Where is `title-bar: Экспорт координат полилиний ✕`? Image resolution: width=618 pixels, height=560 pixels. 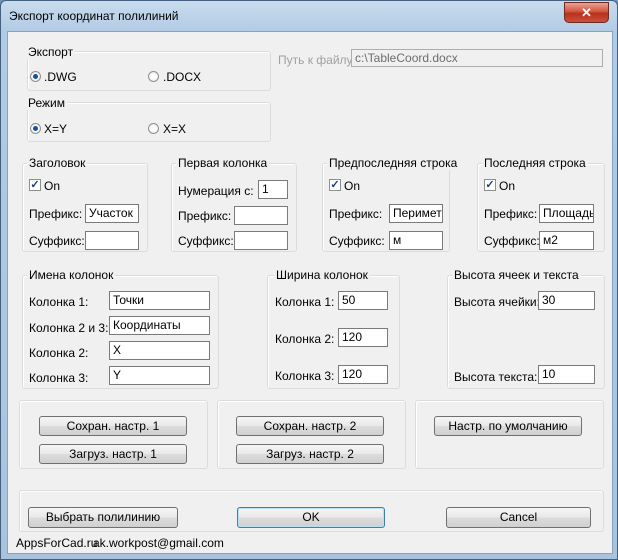
title-bar: Экспорт координат полилиний ✕ is located at coordinates (309, 16).